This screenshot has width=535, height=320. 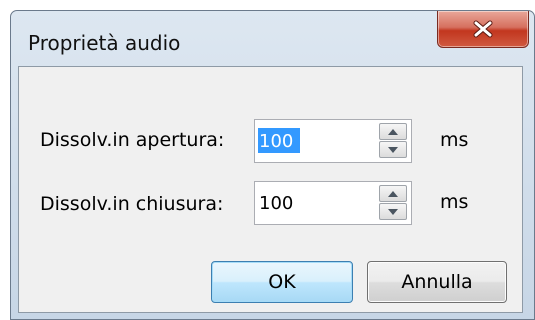 I want to click on fade-out-input, so click(x=314, y=203).